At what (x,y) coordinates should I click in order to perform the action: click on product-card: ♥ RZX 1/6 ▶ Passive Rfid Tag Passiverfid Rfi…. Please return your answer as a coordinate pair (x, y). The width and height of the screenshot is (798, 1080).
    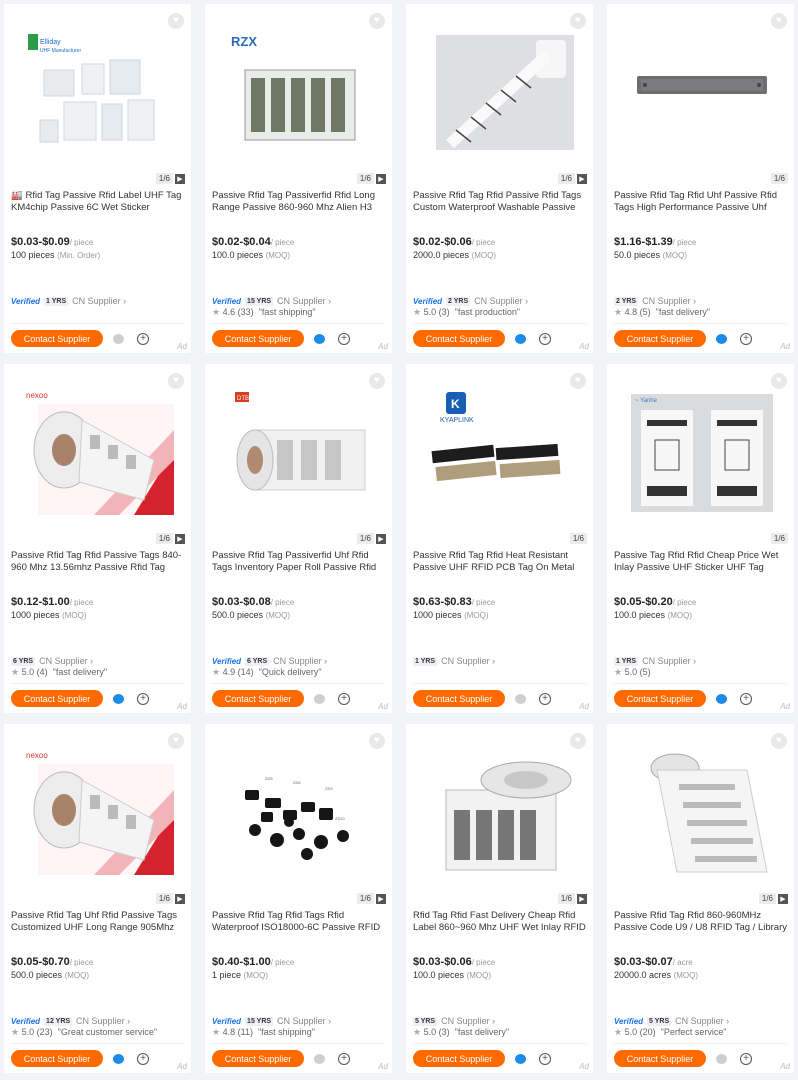
    Looking at the image, I should click on (298, 178).